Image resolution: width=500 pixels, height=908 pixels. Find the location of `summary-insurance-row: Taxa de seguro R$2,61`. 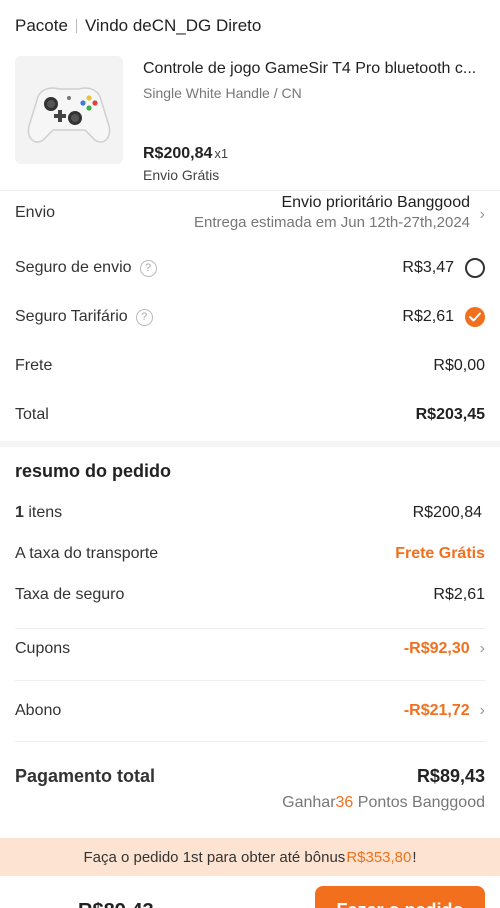

summary-insurance-row: Taxa de seguro R$2,61 is located at coordinates (250, 595).